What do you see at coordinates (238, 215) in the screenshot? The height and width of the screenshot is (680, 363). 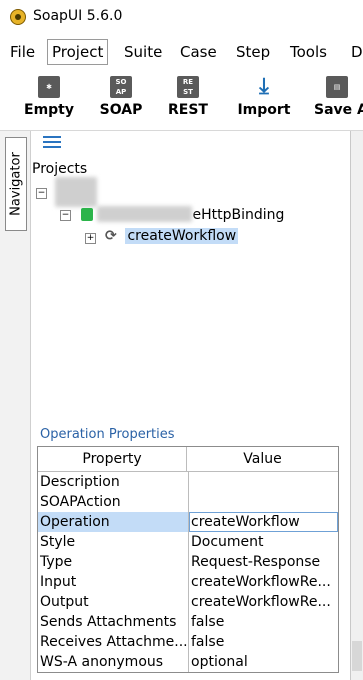 I see `binding-label: eHttpBinding` at bounding box center [238, 215].